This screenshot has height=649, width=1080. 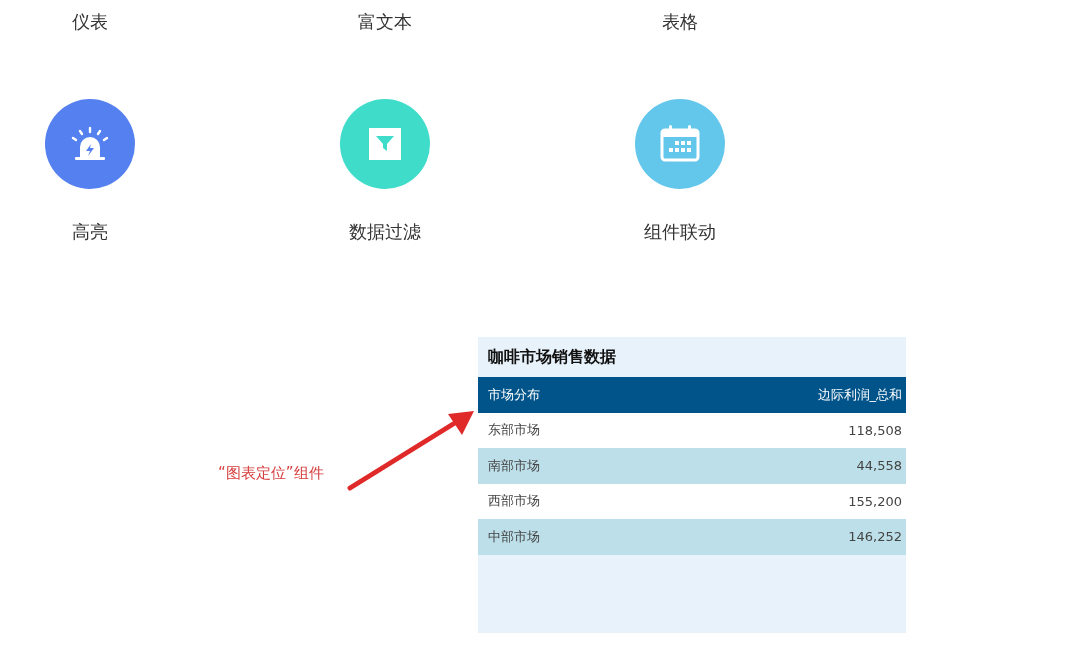 I want to click on feature-label: 高亮, so click(x=90, y=232).